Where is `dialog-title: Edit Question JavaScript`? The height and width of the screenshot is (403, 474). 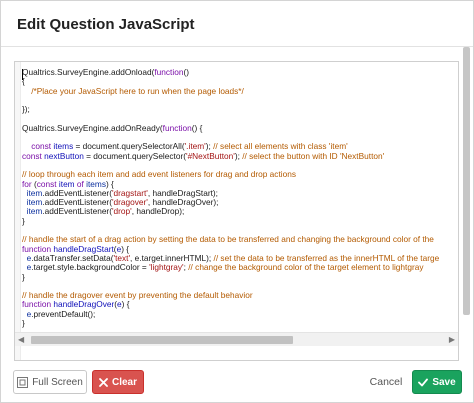
dialog-title: Edit Question JavaScript is located at coordinates (106, 24).